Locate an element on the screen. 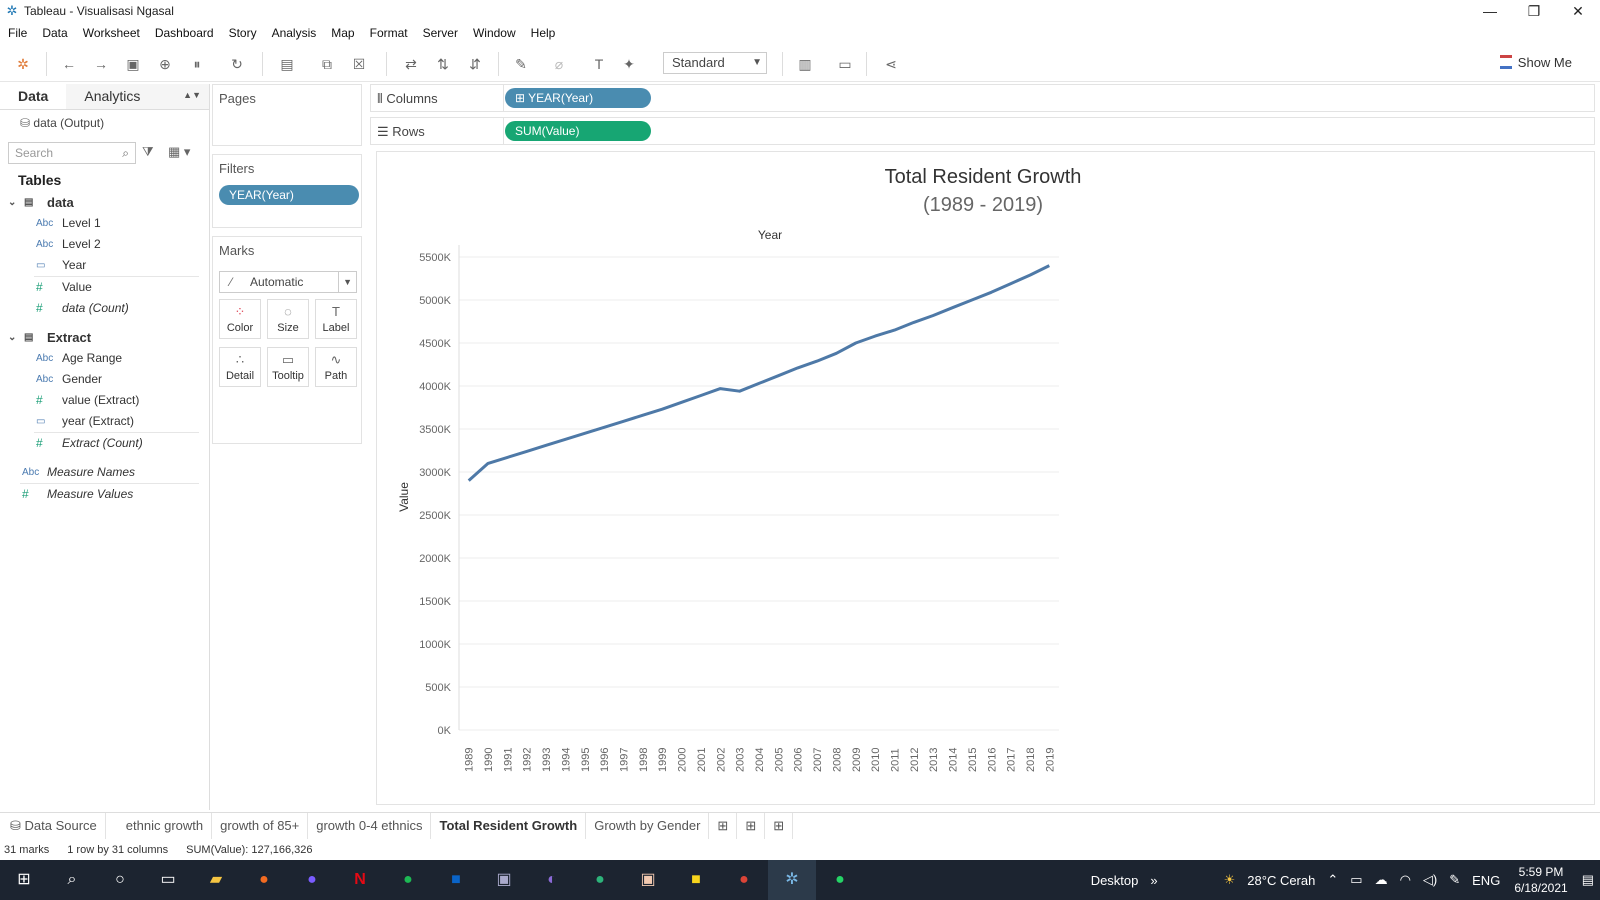 This screenshot has width=1600, height=900. new-story-tab-icon: ⊞ is located at coordinates (779, 825).